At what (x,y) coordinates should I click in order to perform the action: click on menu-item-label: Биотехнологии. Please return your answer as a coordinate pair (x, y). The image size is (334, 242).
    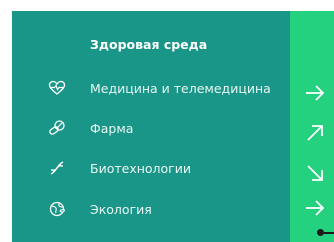
    Looking at the image, I should click on (140, 168).